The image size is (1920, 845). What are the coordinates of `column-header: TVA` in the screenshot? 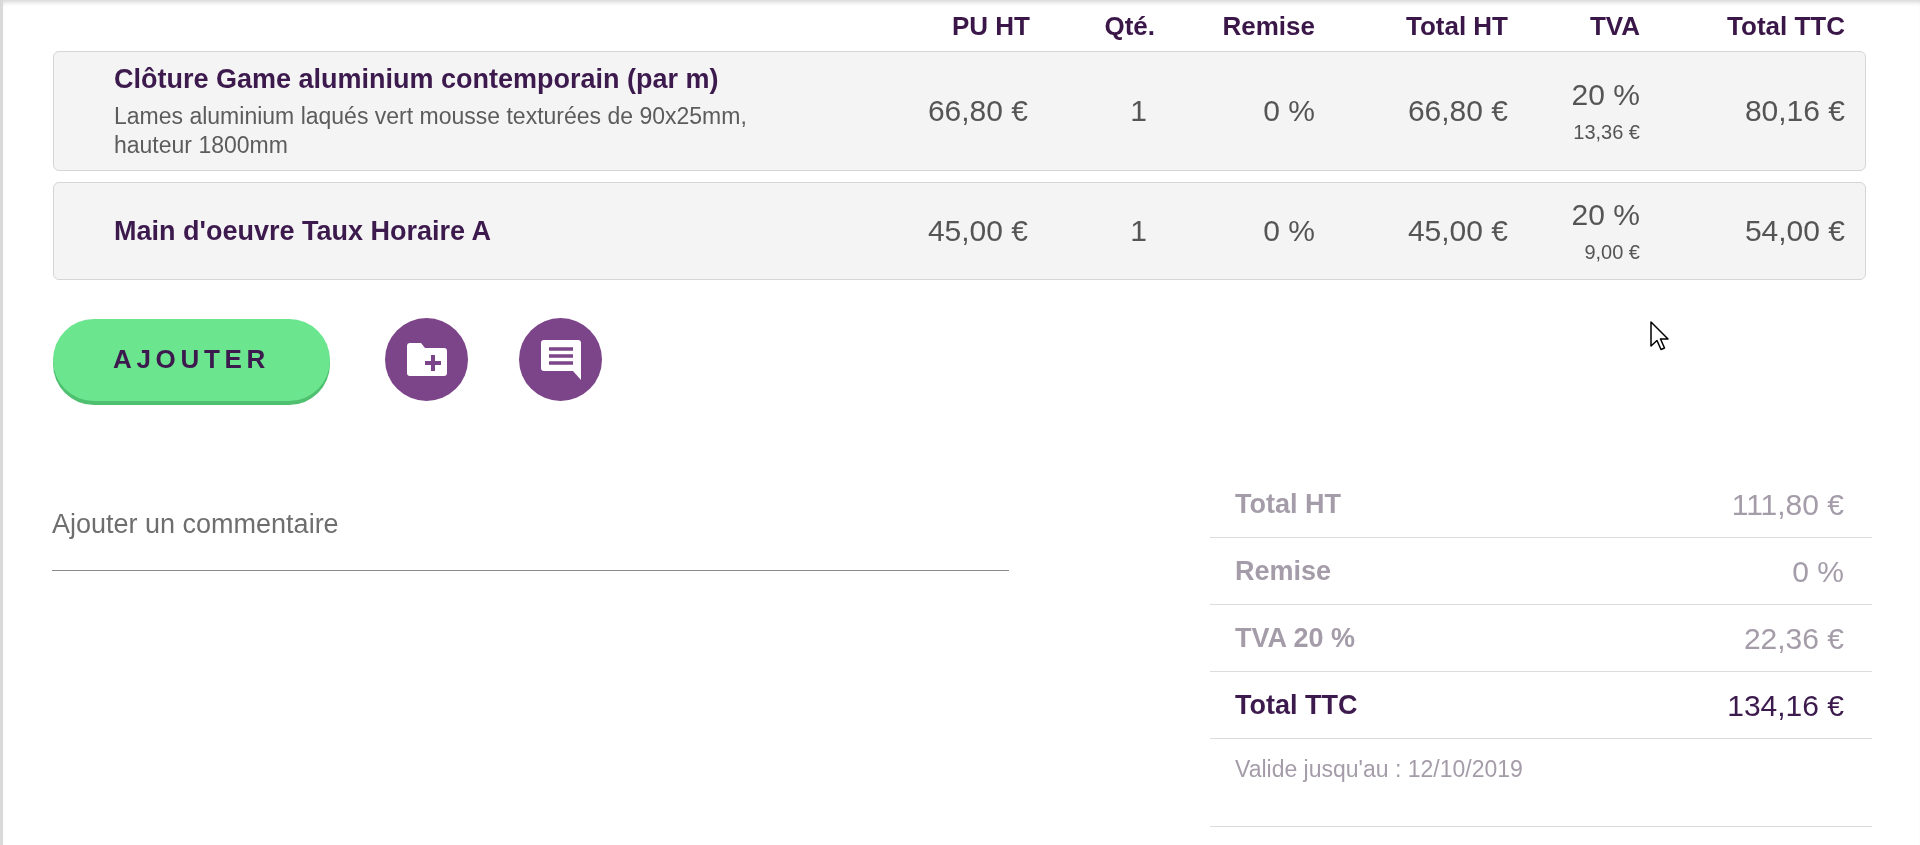 It's located at (1614, 26).